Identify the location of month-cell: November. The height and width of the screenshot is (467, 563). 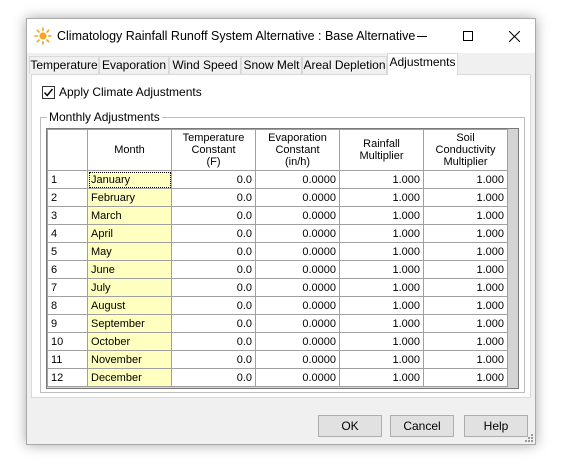
(129, 359).